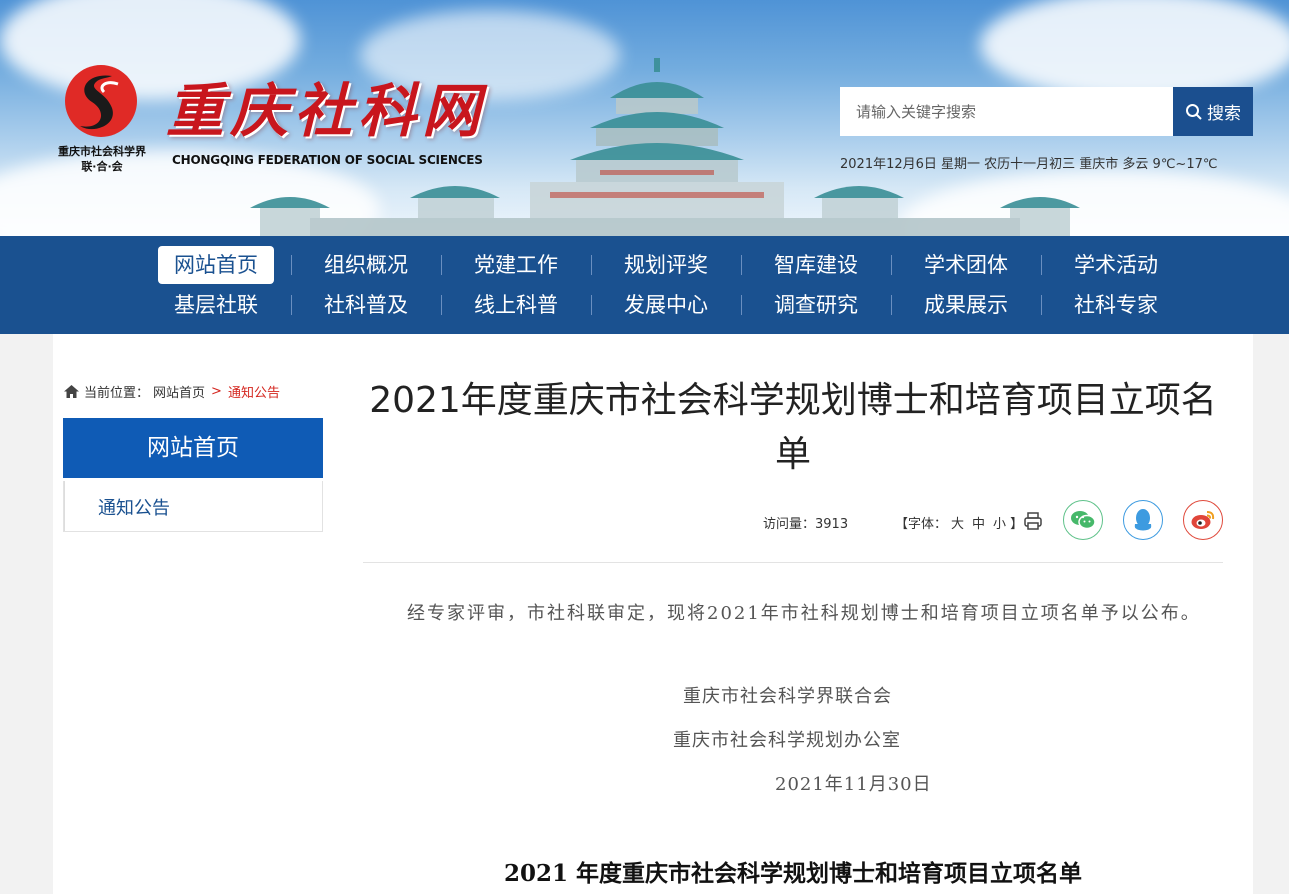  I want to click on sidebar-item-label: 通知公告, so click(134, 508).